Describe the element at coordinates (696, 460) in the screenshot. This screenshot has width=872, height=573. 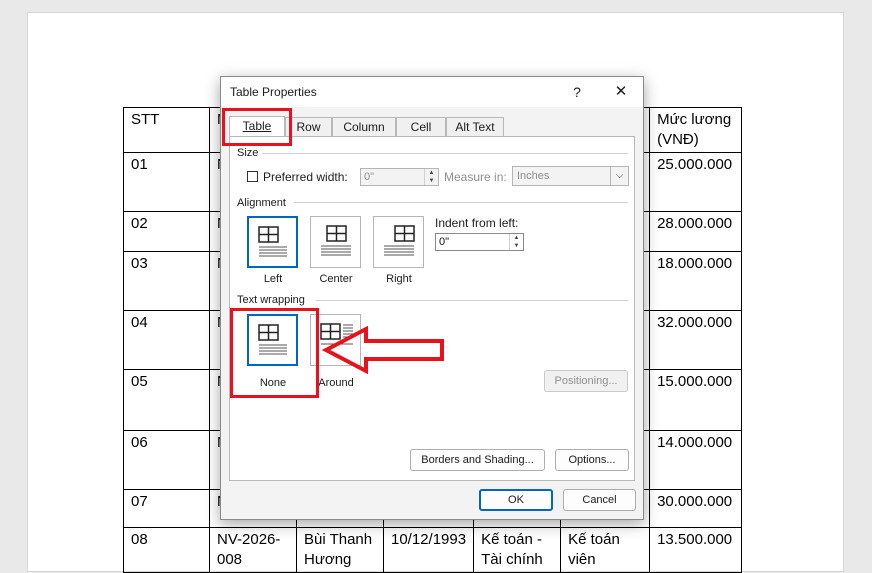
I see `table-cell: 14.000.000` at that location.